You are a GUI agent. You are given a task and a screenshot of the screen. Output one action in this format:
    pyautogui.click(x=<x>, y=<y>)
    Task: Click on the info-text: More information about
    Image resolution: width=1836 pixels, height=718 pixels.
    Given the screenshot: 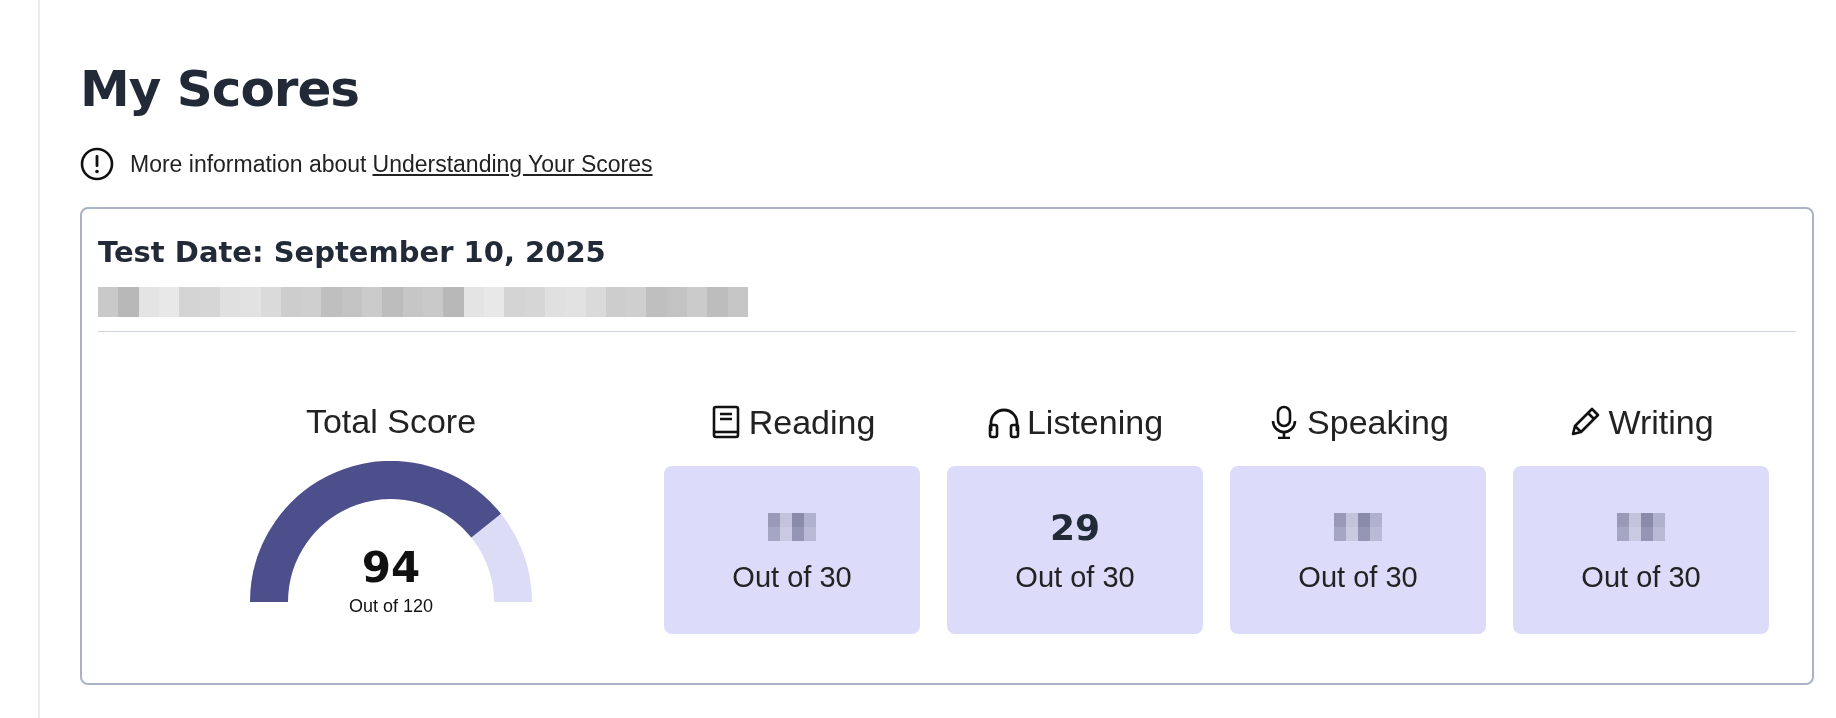 What is the action you would take?
    pyautogui.click(x=248, y=164)
    